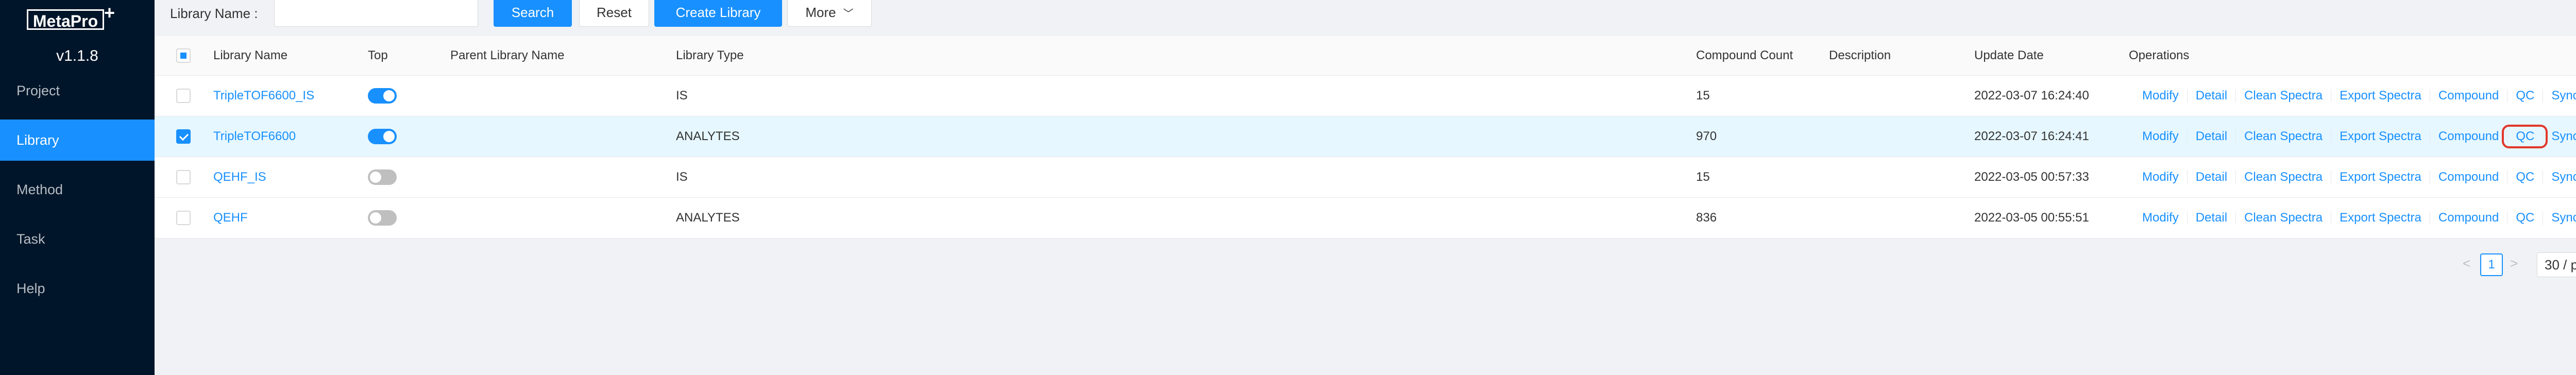 Image resolution: width=2576 pixels, height=375 pixels. I want to click on library-name-link: TripleTOF6600, so click(254, 136).